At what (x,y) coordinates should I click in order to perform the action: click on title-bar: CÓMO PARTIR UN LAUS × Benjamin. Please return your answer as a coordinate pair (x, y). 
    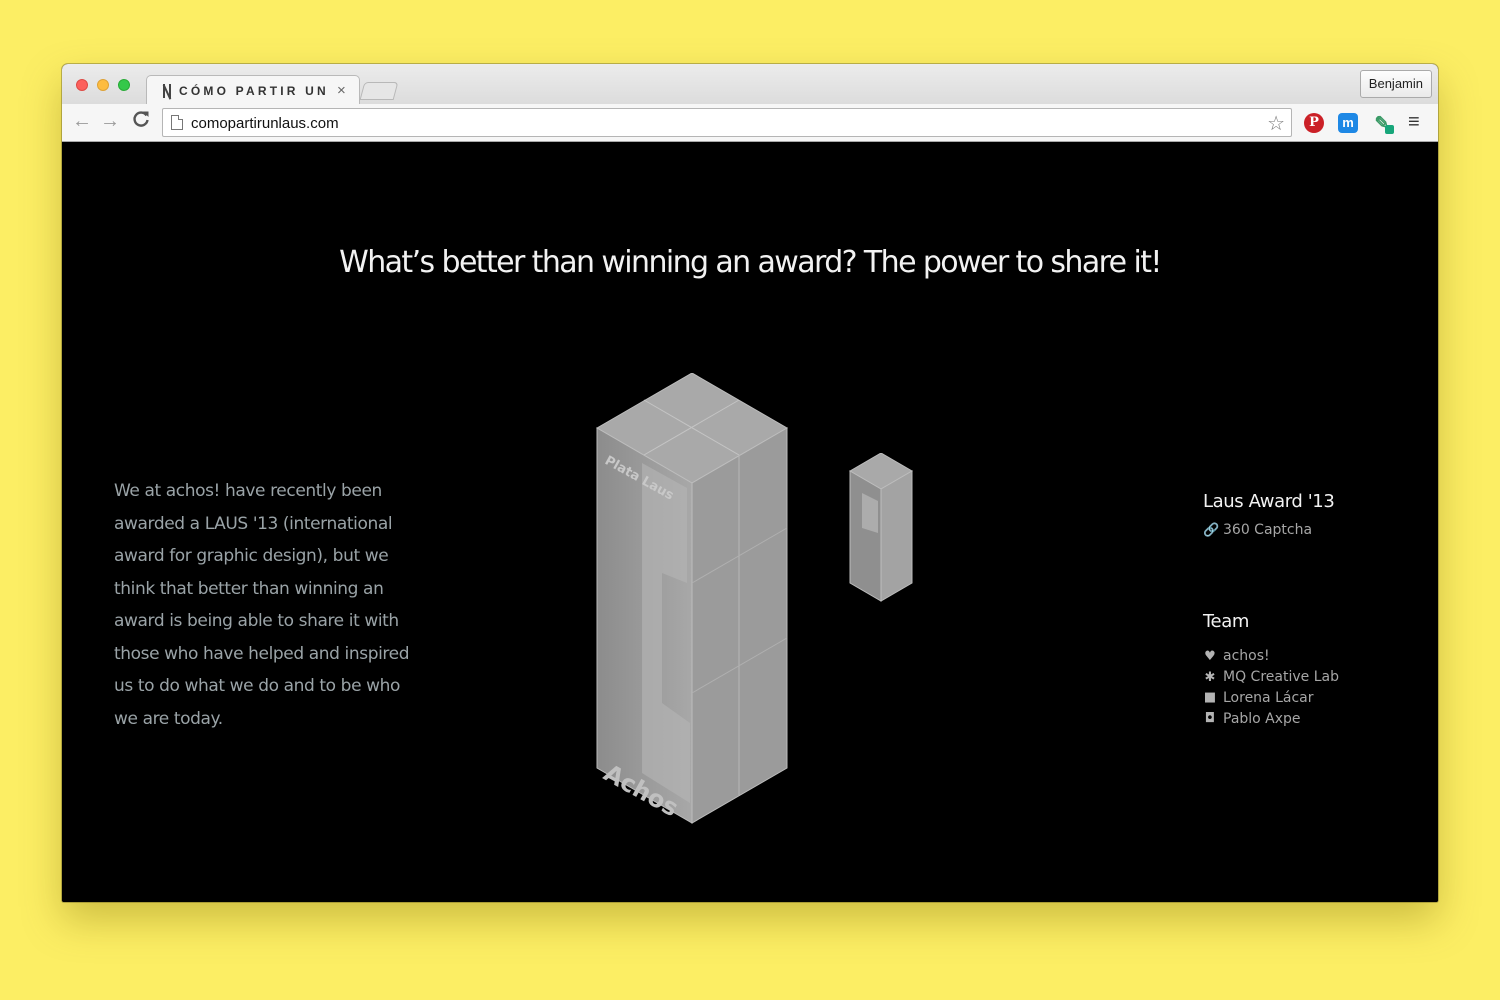
    Looking at the image, I should click on (750, 84).